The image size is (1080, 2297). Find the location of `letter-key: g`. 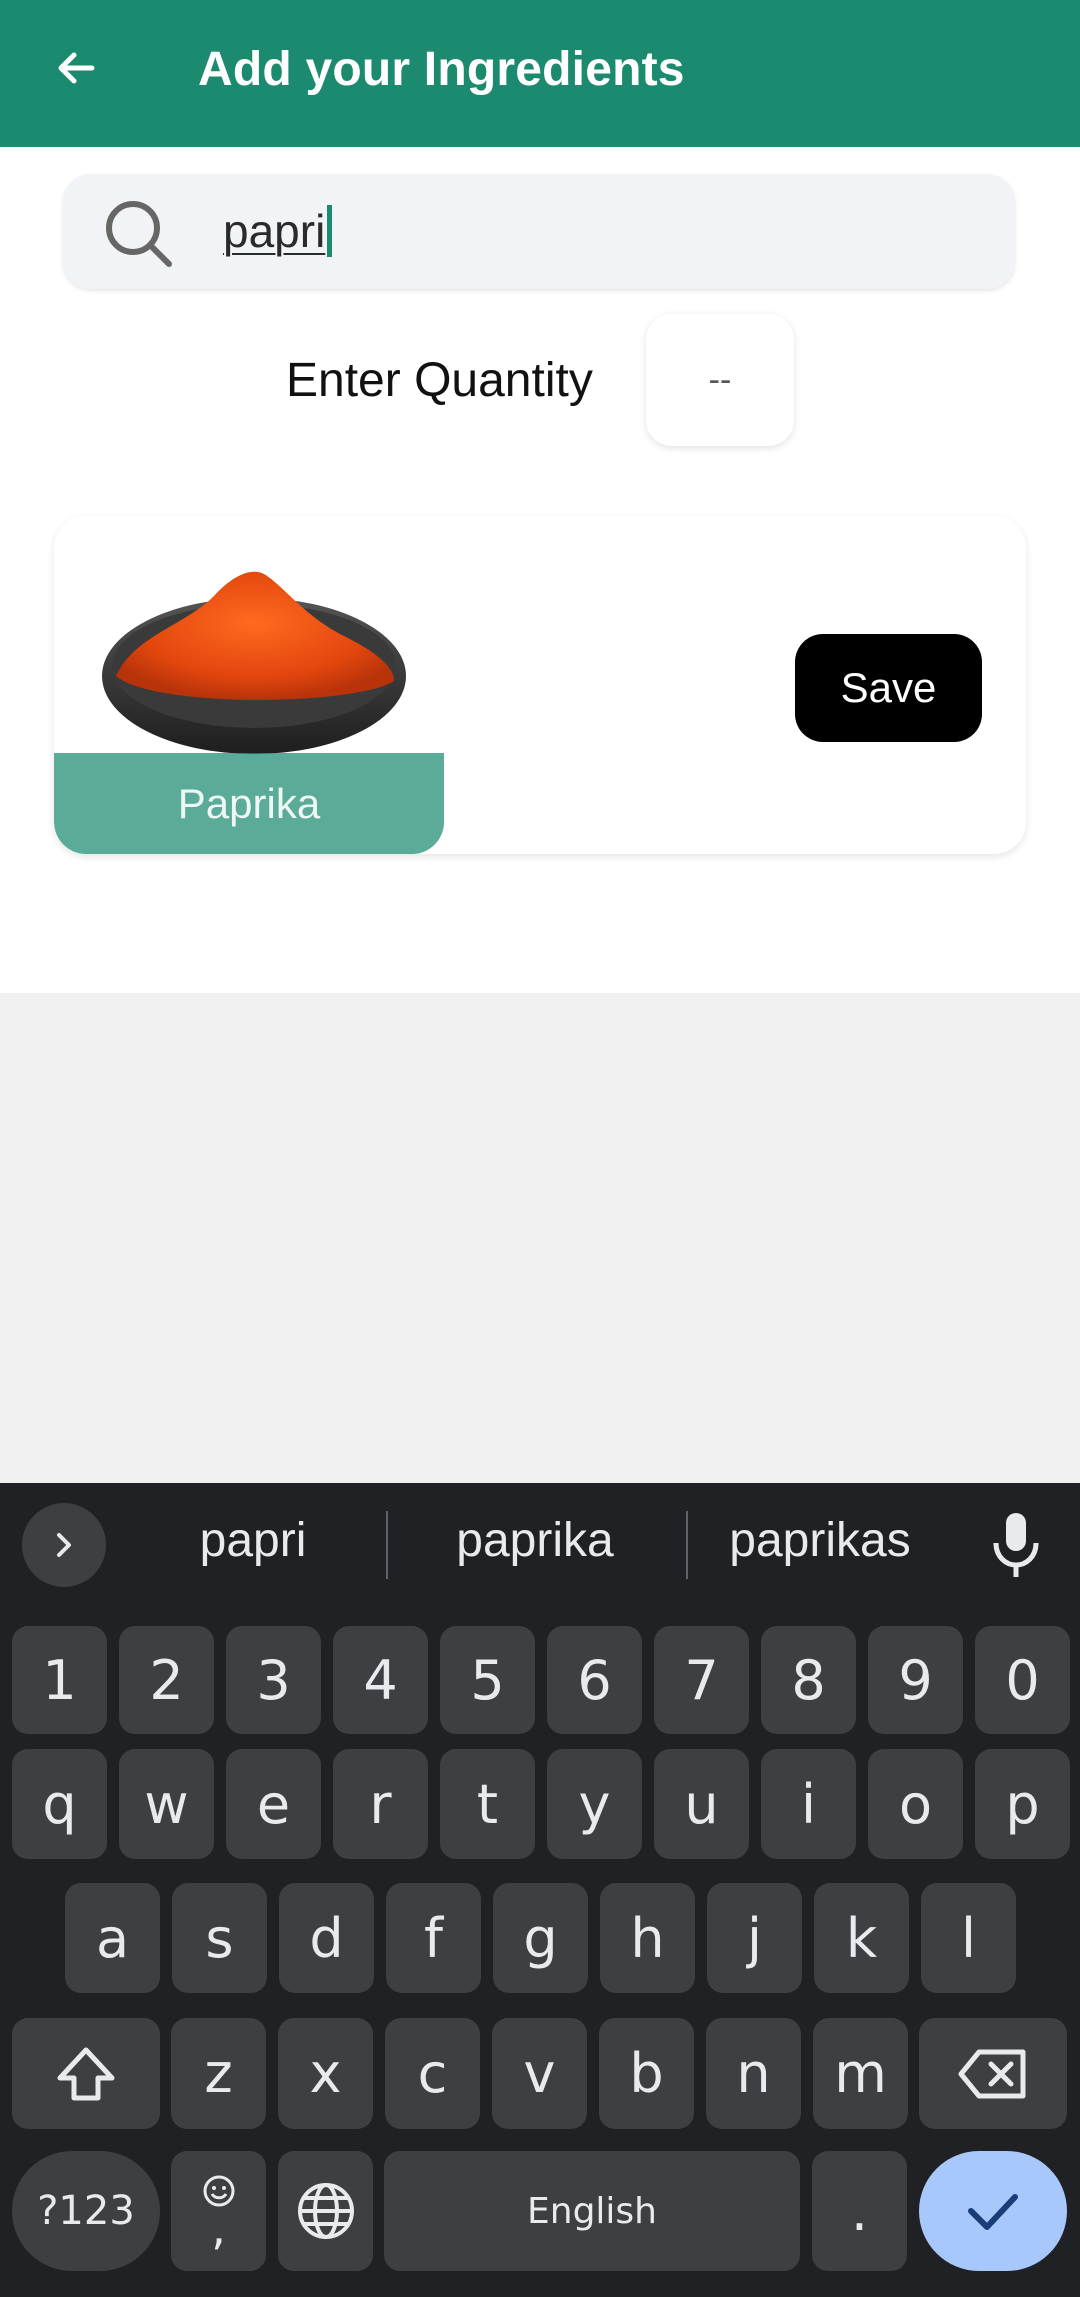

letter-key: g is located at coordinates (540, 1938).